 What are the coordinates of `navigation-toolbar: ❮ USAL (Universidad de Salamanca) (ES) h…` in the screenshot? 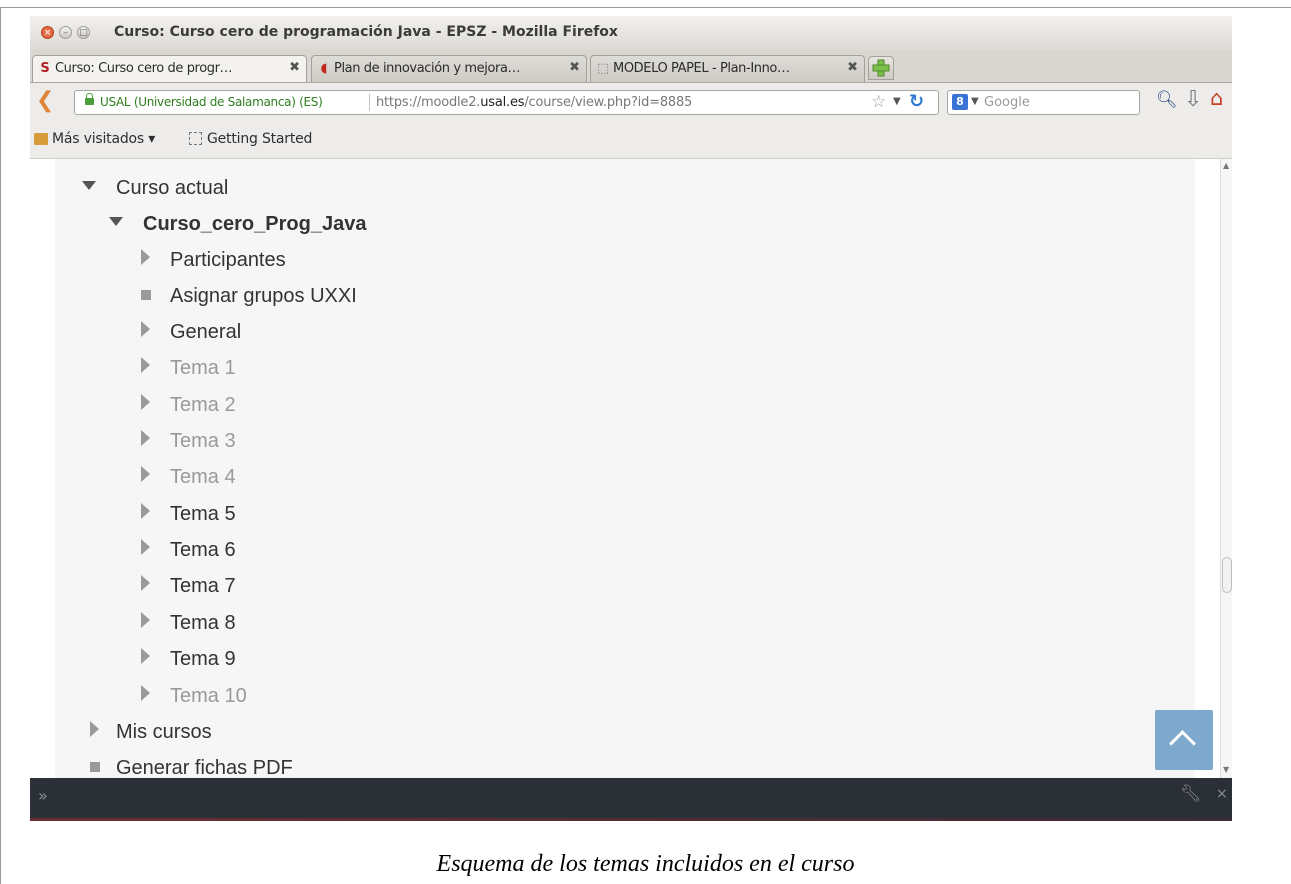 It's located at (631, 101).